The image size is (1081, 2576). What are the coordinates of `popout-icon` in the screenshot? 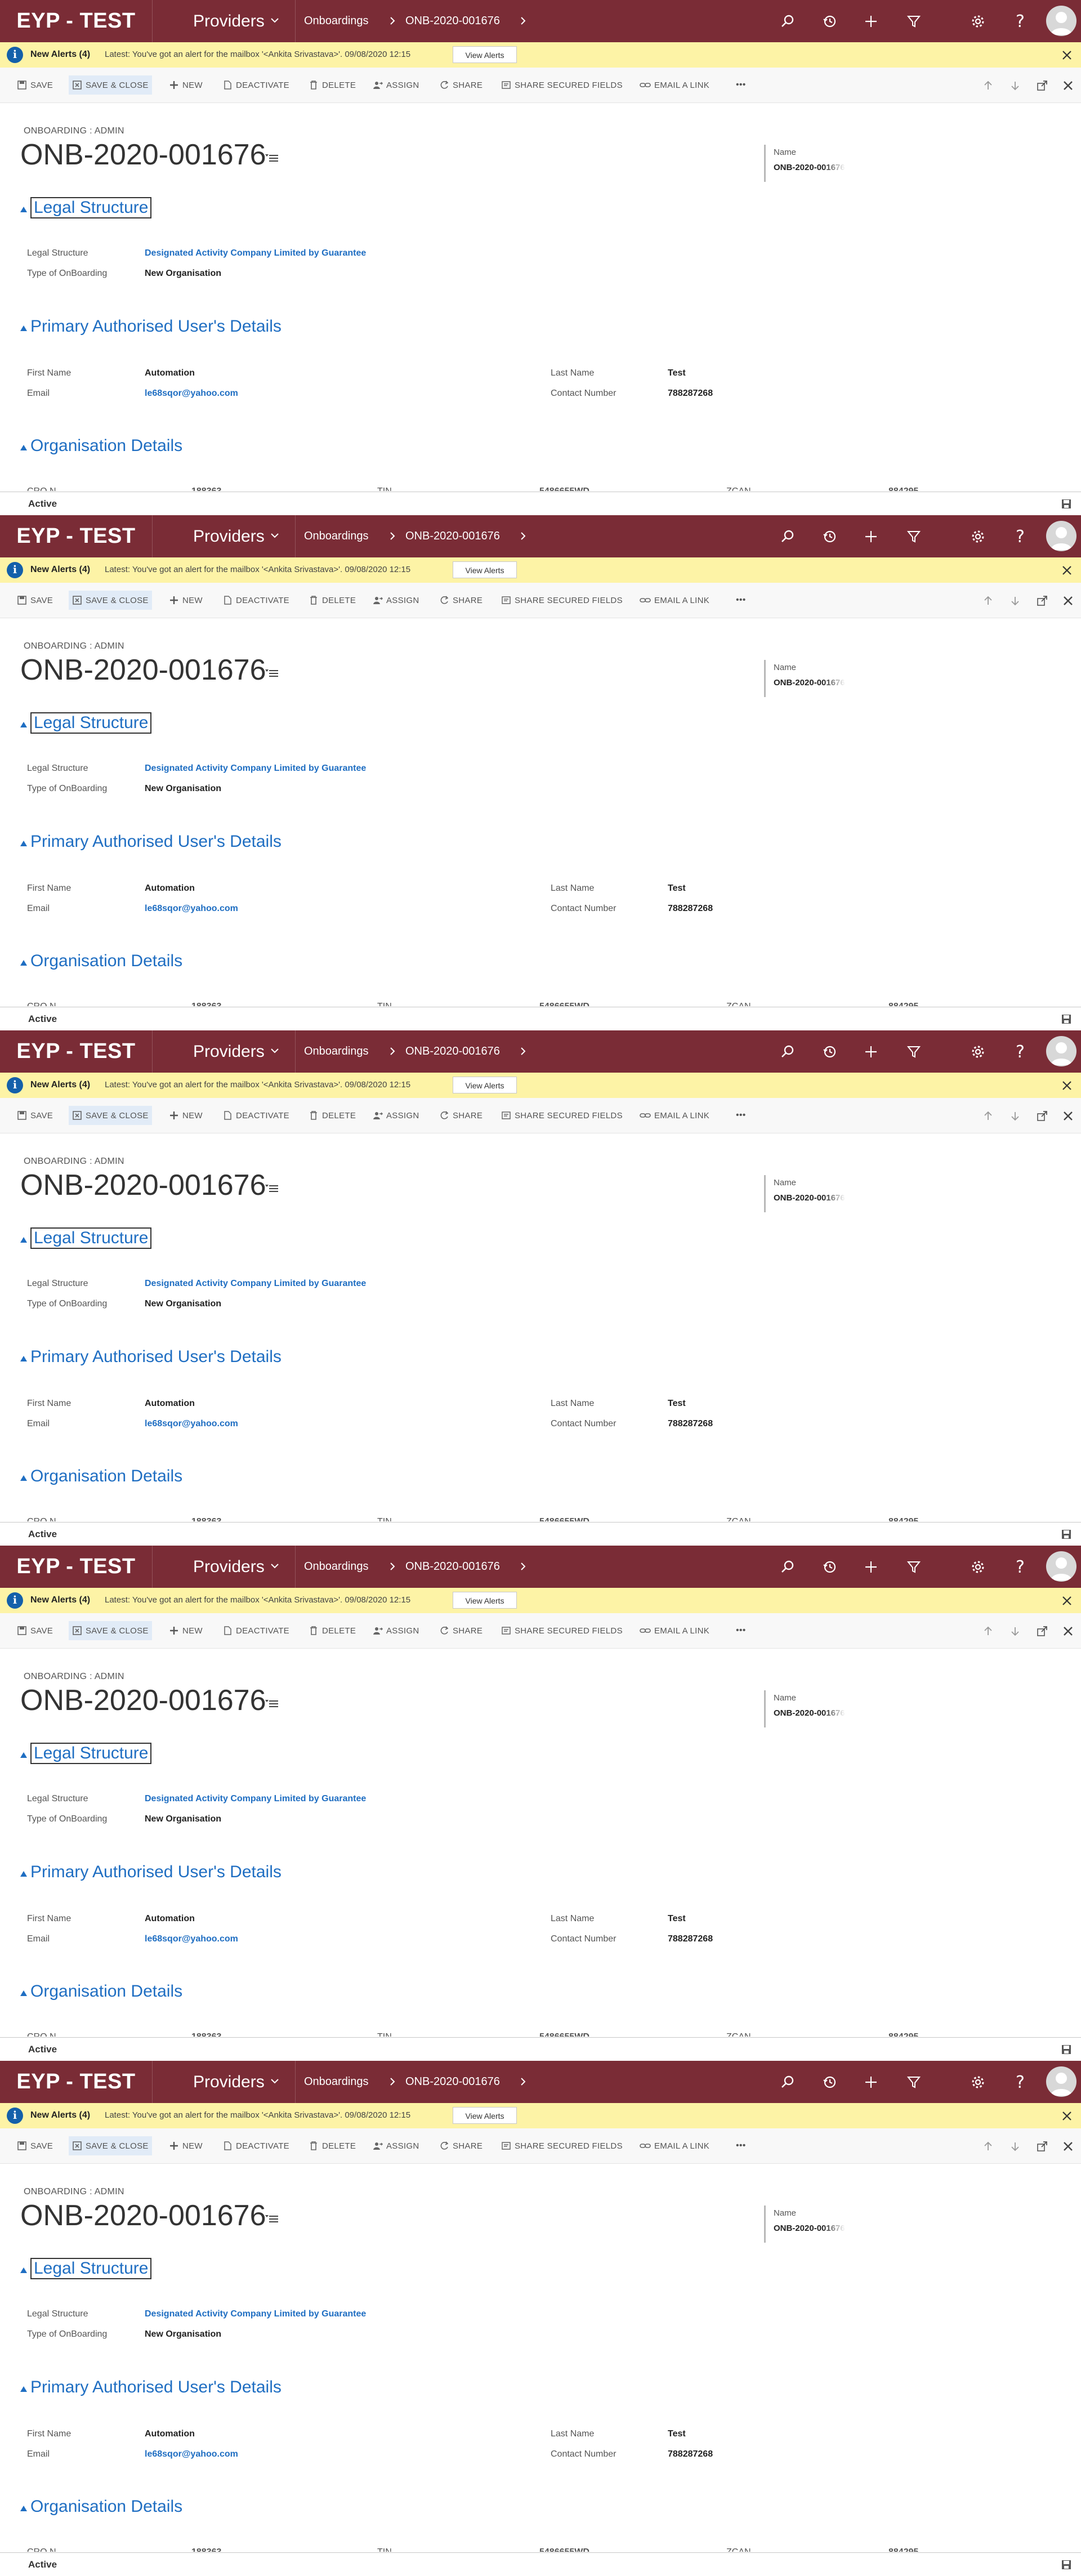 It's located at (1042, 1631).